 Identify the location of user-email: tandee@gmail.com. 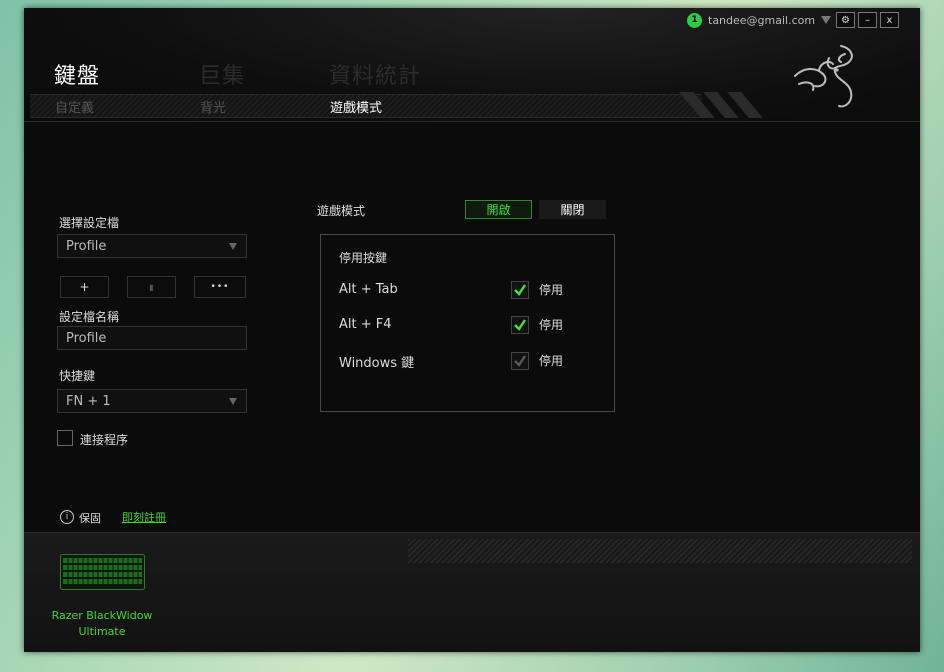
(761, 20).